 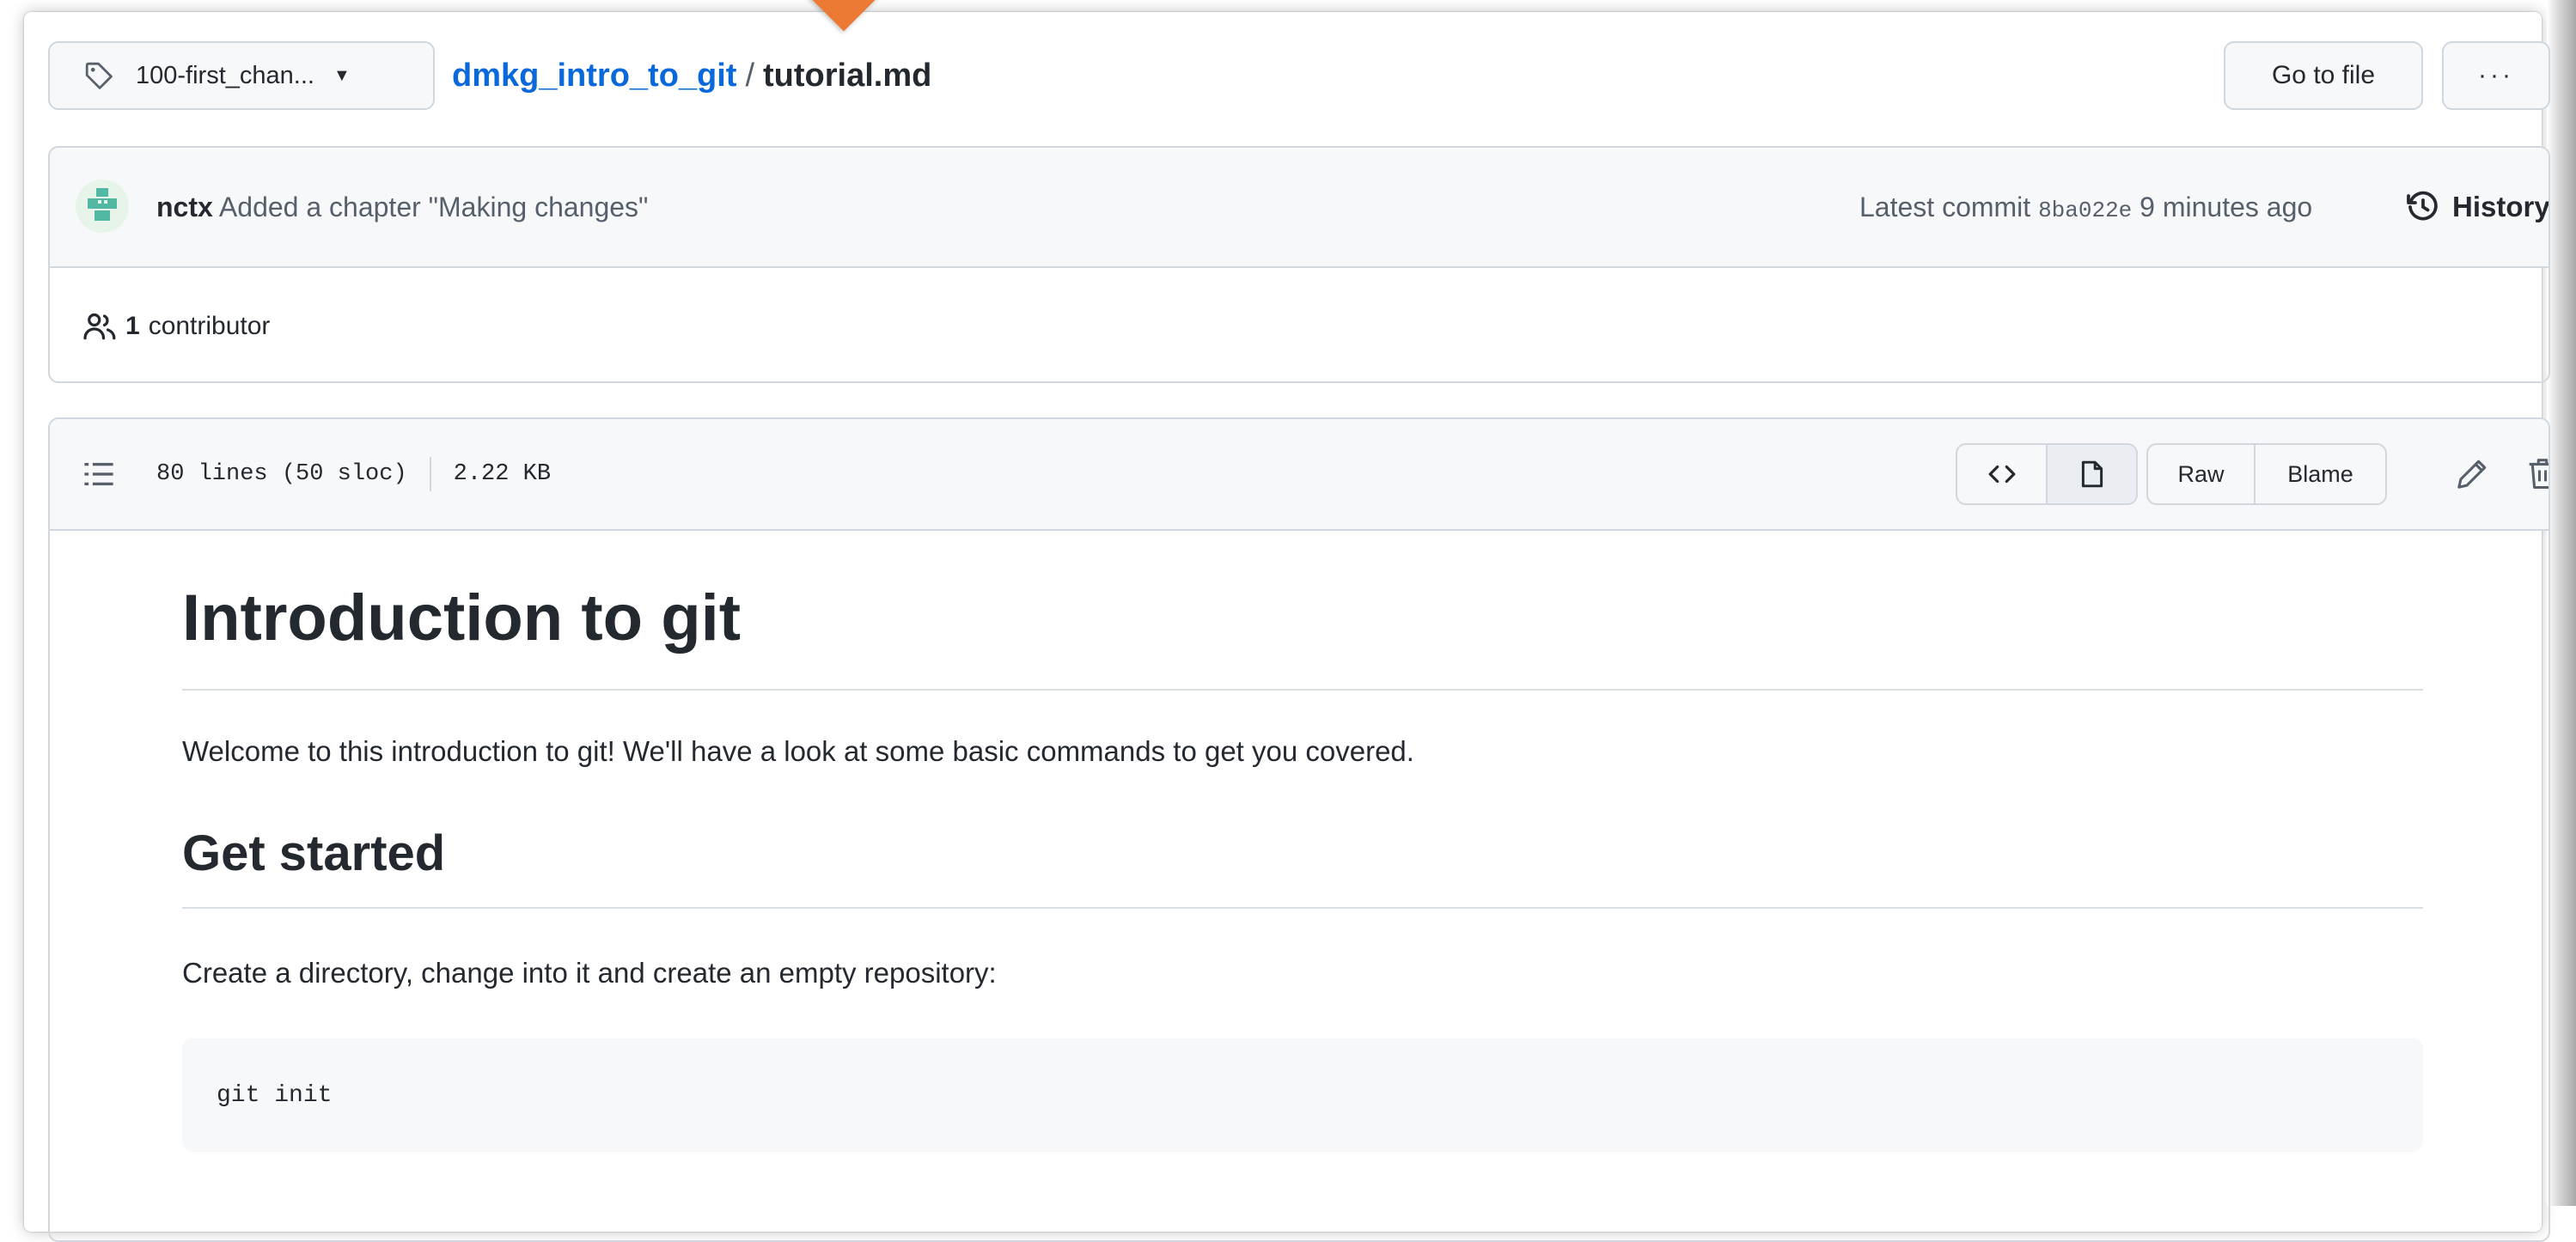 What do you see at coordinates (2226, 206) in the screenshot?
I see `commit-time: 9 minutes ago` at bounding box center [2226, 206].